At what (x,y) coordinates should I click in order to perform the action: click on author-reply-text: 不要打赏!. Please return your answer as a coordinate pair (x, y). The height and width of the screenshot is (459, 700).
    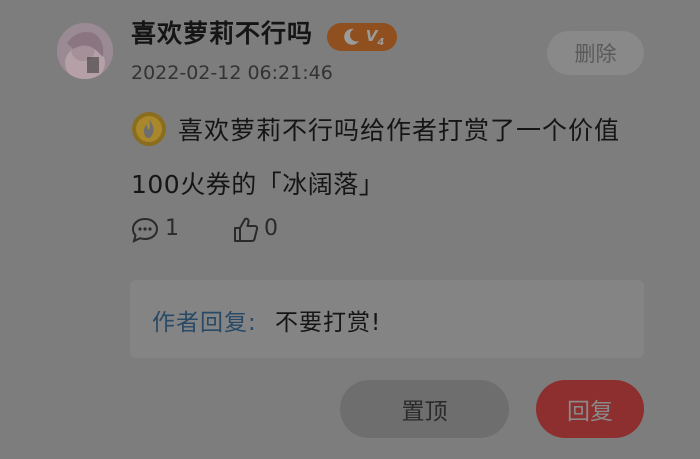
    Looking at the image, I should click on (328, 323).